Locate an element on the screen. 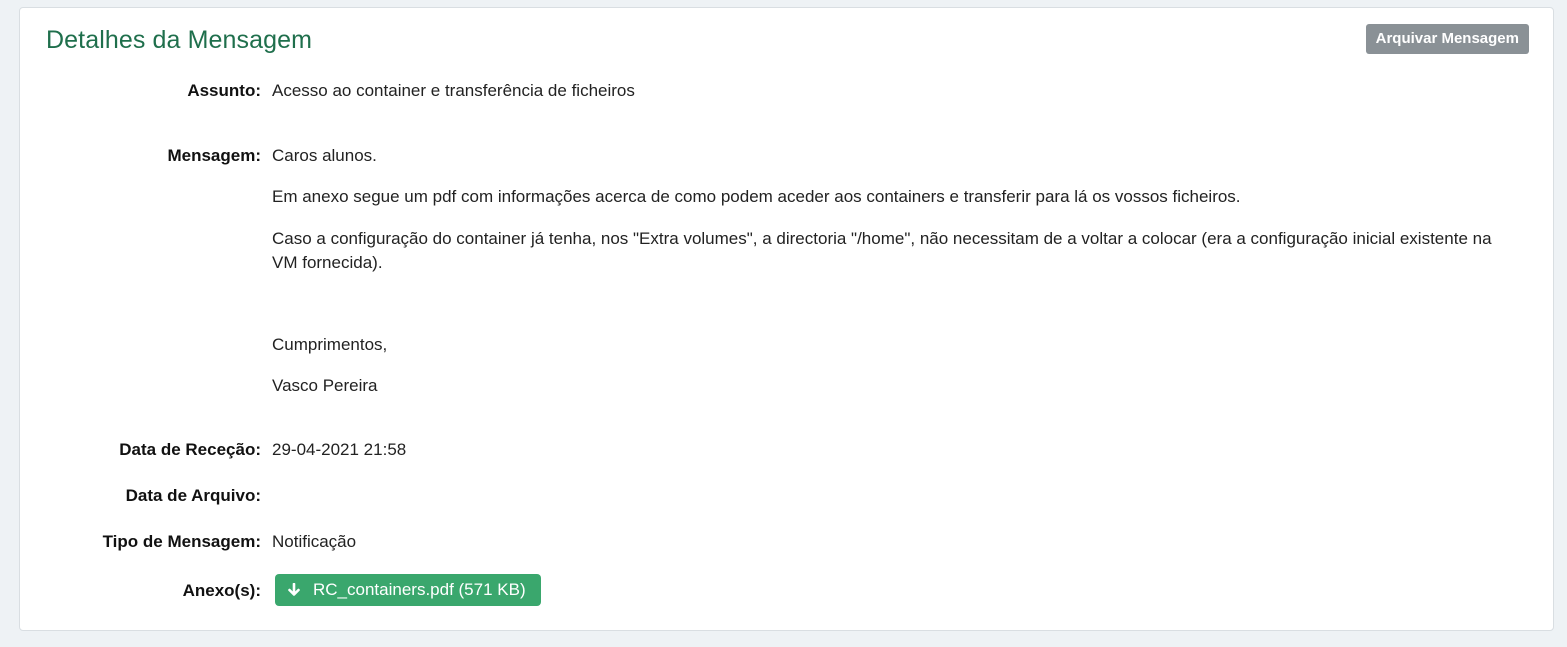  received-date-label: Data de Receção: is located at coordinates (190, 449).